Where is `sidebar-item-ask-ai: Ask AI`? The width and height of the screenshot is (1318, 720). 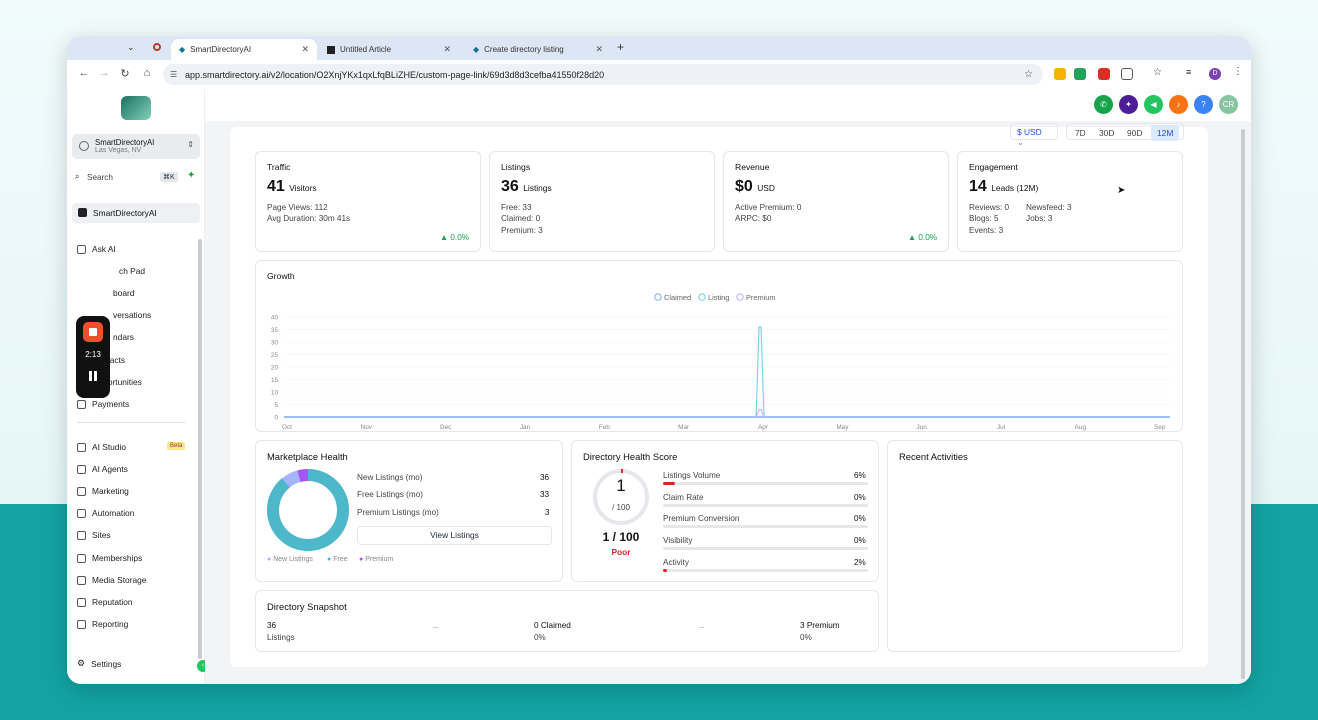 sidebar-item-ask-ai: Ask AI is located at coordinates (96, 249).